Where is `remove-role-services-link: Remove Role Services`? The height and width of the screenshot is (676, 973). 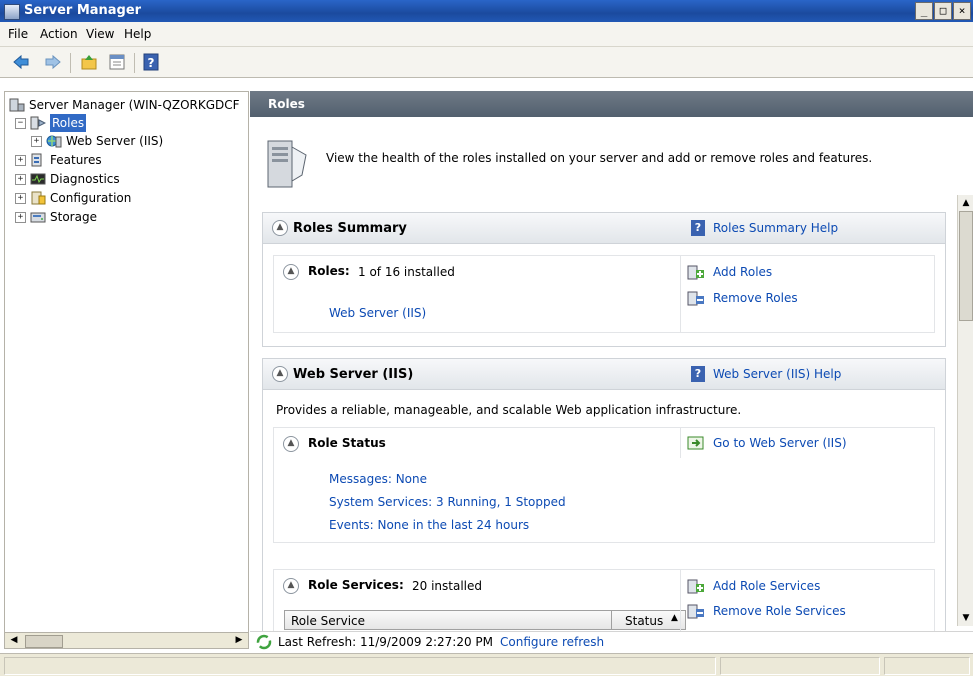
remove-role-services-link: Remove Role Services is located at coordinates (779, 611).